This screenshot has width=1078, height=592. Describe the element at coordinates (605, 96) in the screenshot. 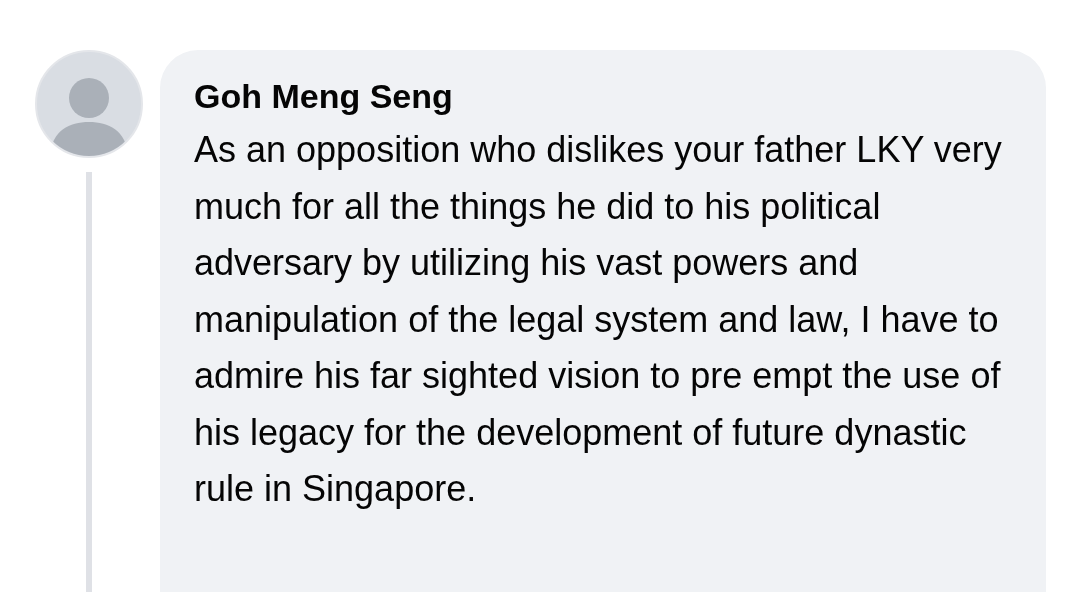

I see `author-name: Goh Meng Seng` at that location.